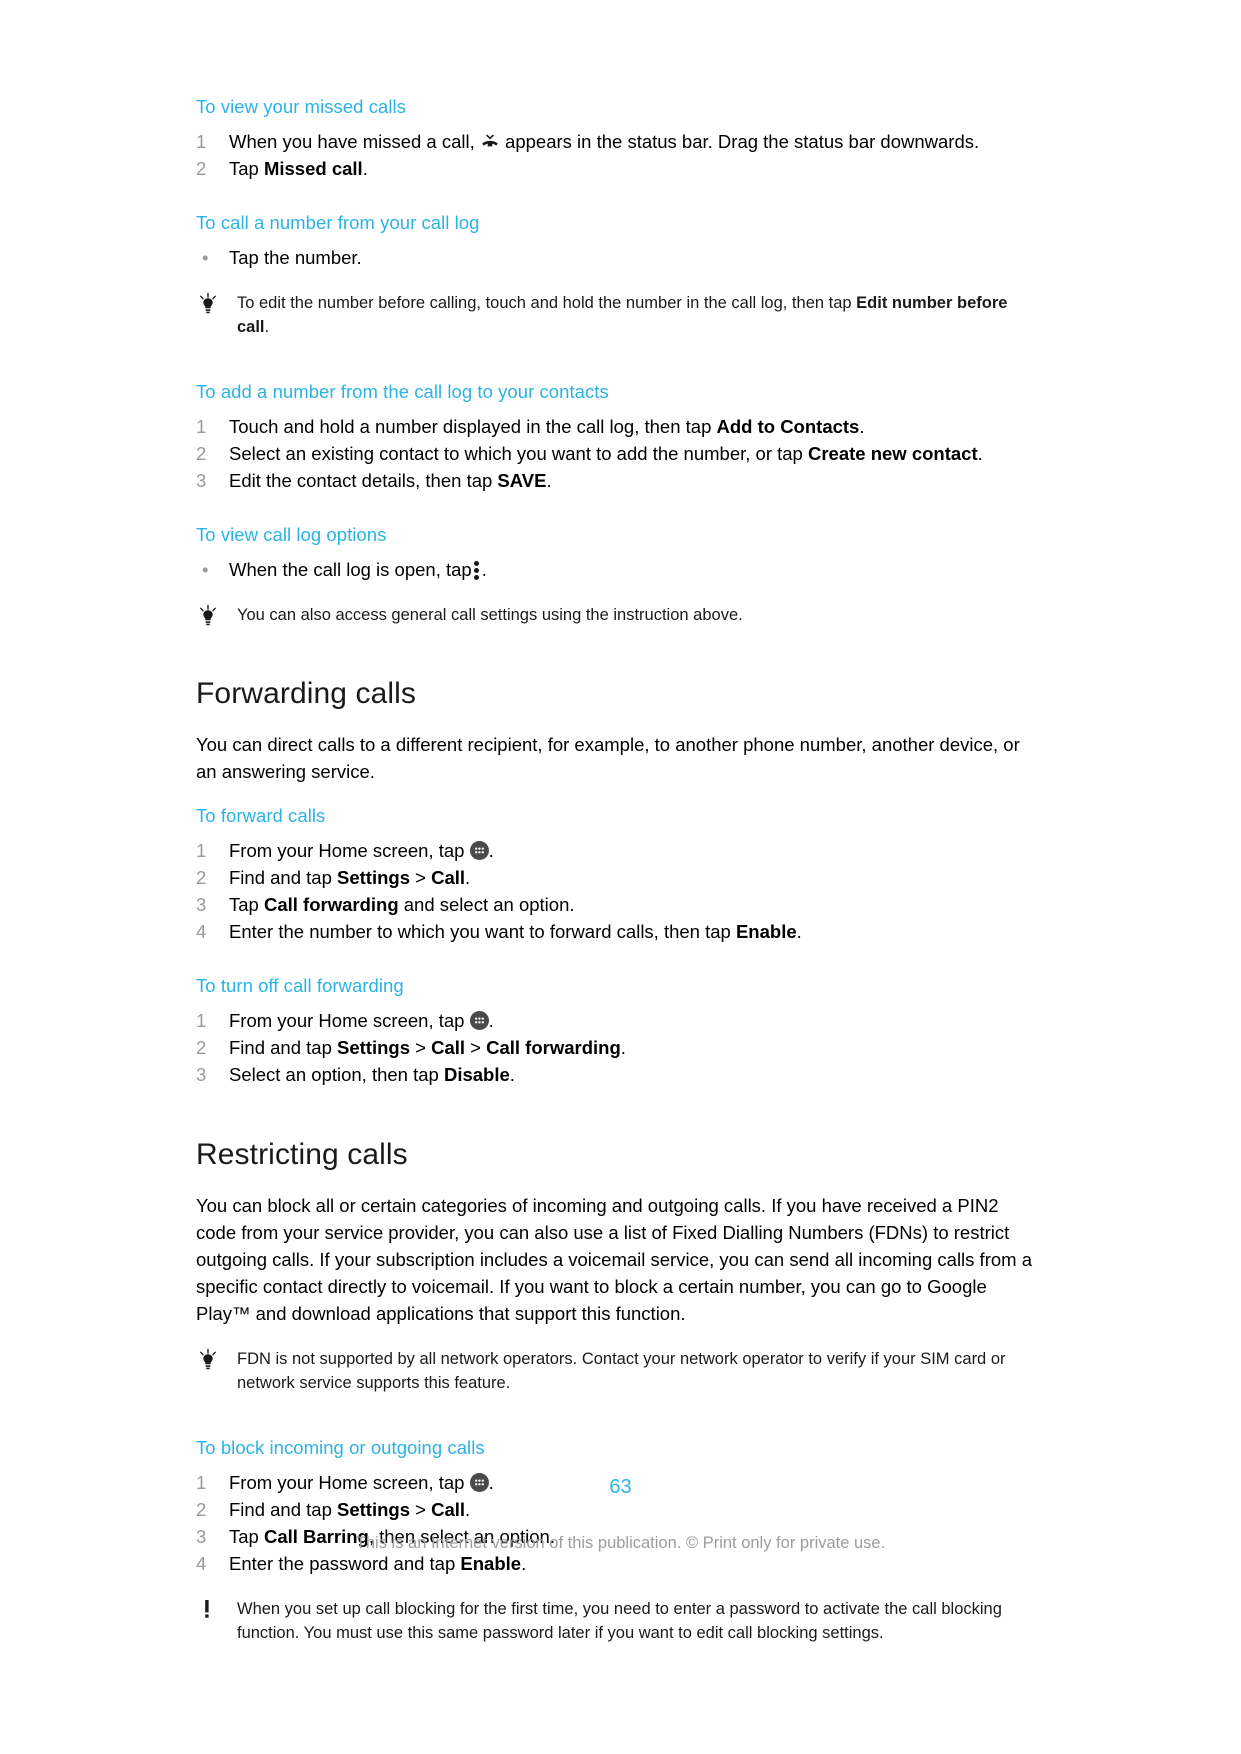 The width and height of the screenshot is (1241, 1754). What do you see at coordinates (788, 426) in the screenshot?
I see `step-bold-term: Add to Contacts` at bounding box center [788, 426].